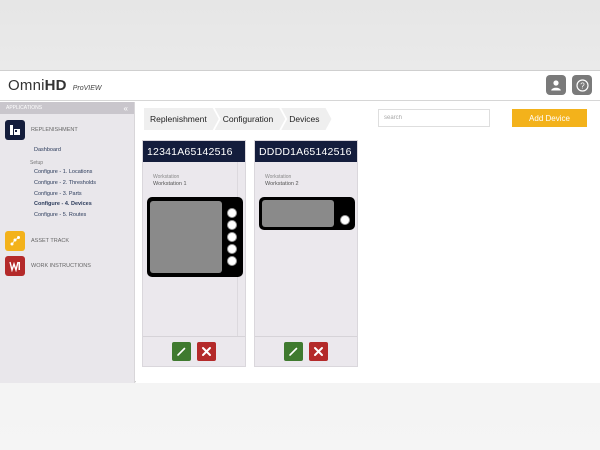  Describe the element at coordinates (306, 119) in the screenshot. I see `breadcrumb-devices: Devices` at that location.